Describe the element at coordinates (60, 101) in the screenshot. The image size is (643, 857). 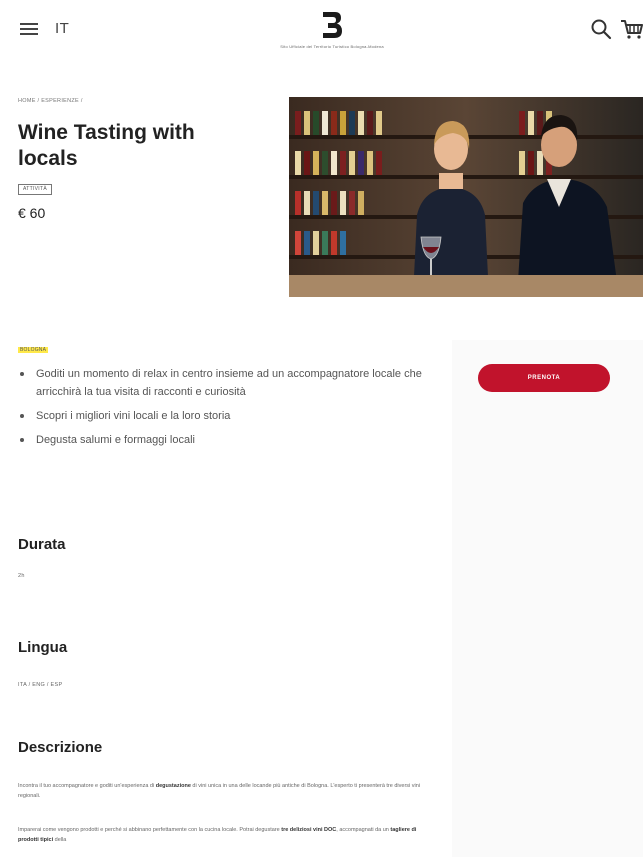
I see `breadcrumb-section: ESPERIENZE` at that location.